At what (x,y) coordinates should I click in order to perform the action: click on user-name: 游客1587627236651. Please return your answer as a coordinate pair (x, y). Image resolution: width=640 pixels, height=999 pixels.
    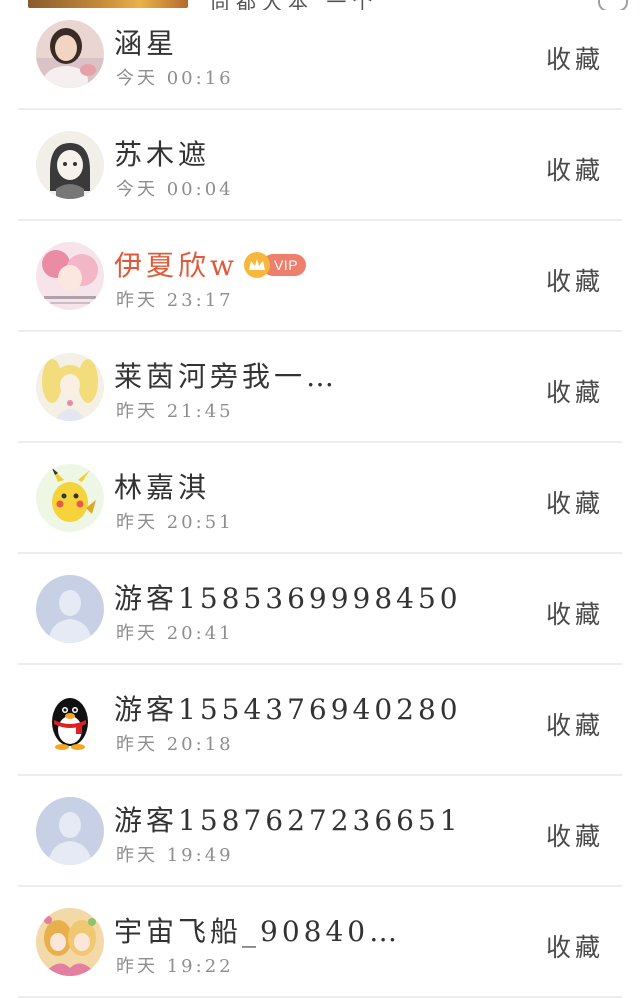
    Looking at the image, I should click on (288, 820).